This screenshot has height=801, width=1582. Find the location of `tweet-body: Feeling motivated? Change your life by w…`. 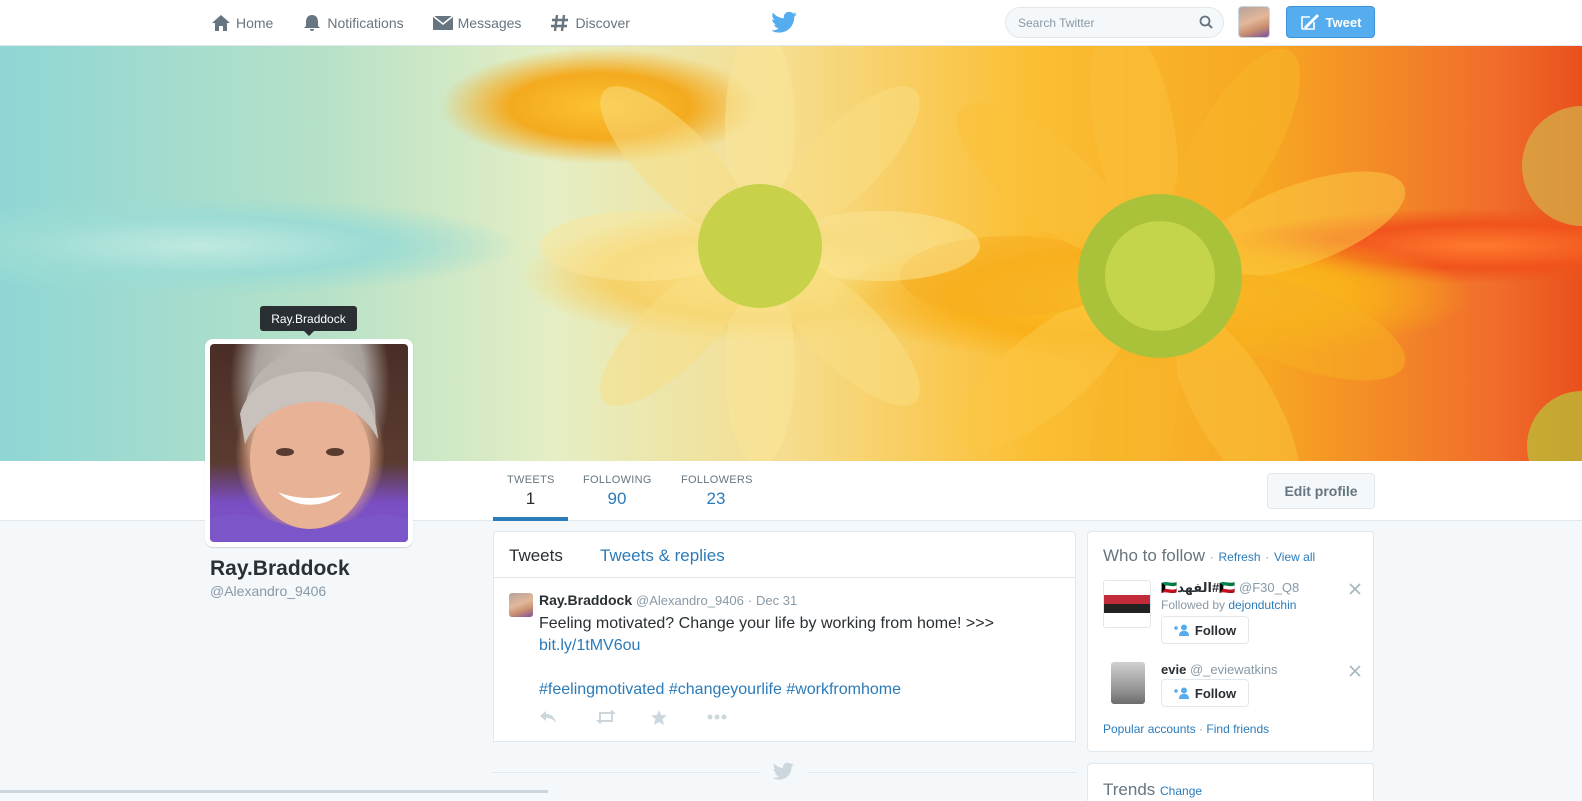

tweet-body: Feeling motivated? Change your life by w… is located at coordinates (766, 623).